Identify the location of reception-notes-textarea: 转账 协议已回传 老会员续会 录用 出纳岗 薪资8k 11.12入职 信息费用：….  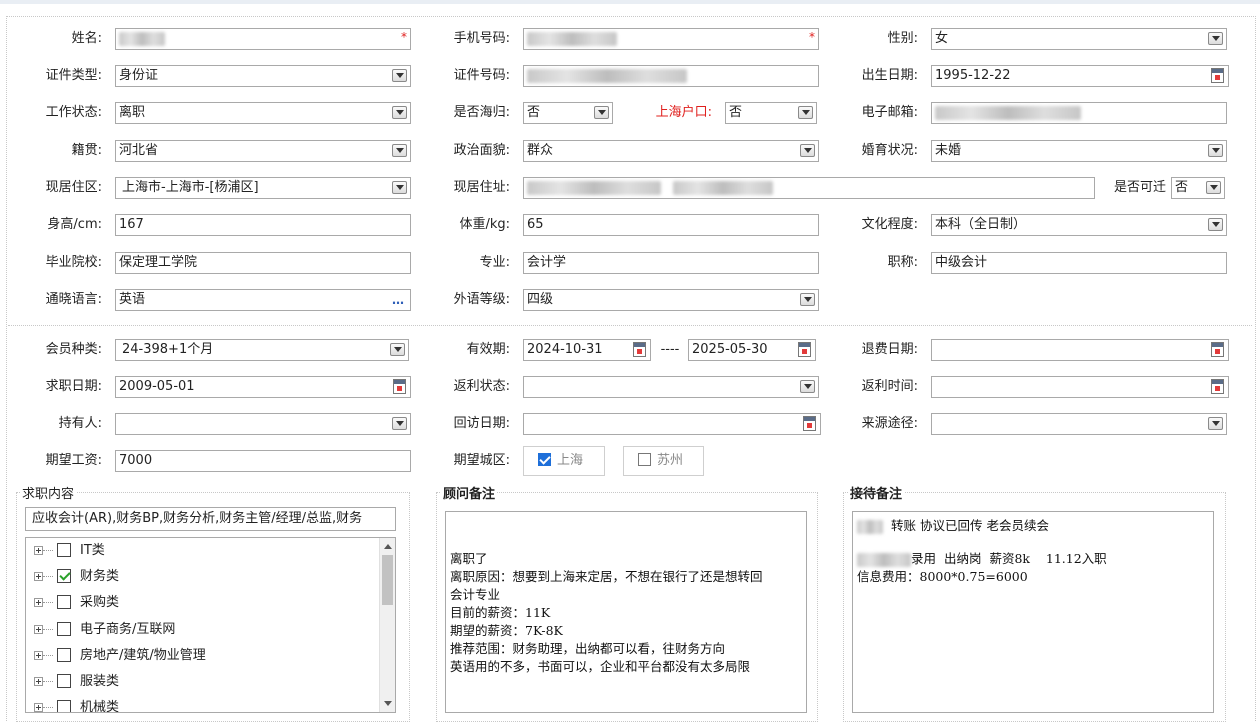
(1033, 612).